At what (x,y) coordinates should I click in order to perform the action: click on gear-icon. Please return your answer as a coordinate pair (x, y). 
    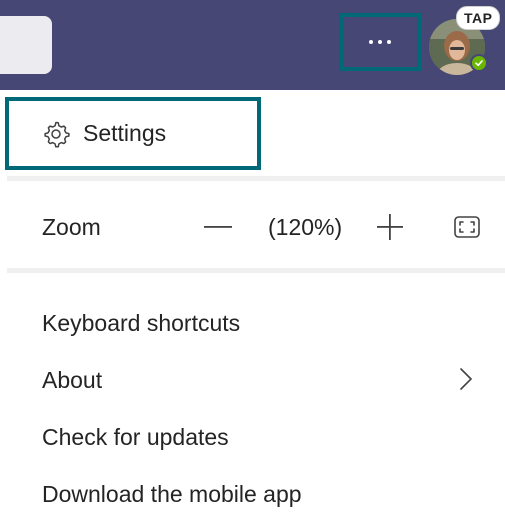
    Looking at the image, I should click on (56, 134).